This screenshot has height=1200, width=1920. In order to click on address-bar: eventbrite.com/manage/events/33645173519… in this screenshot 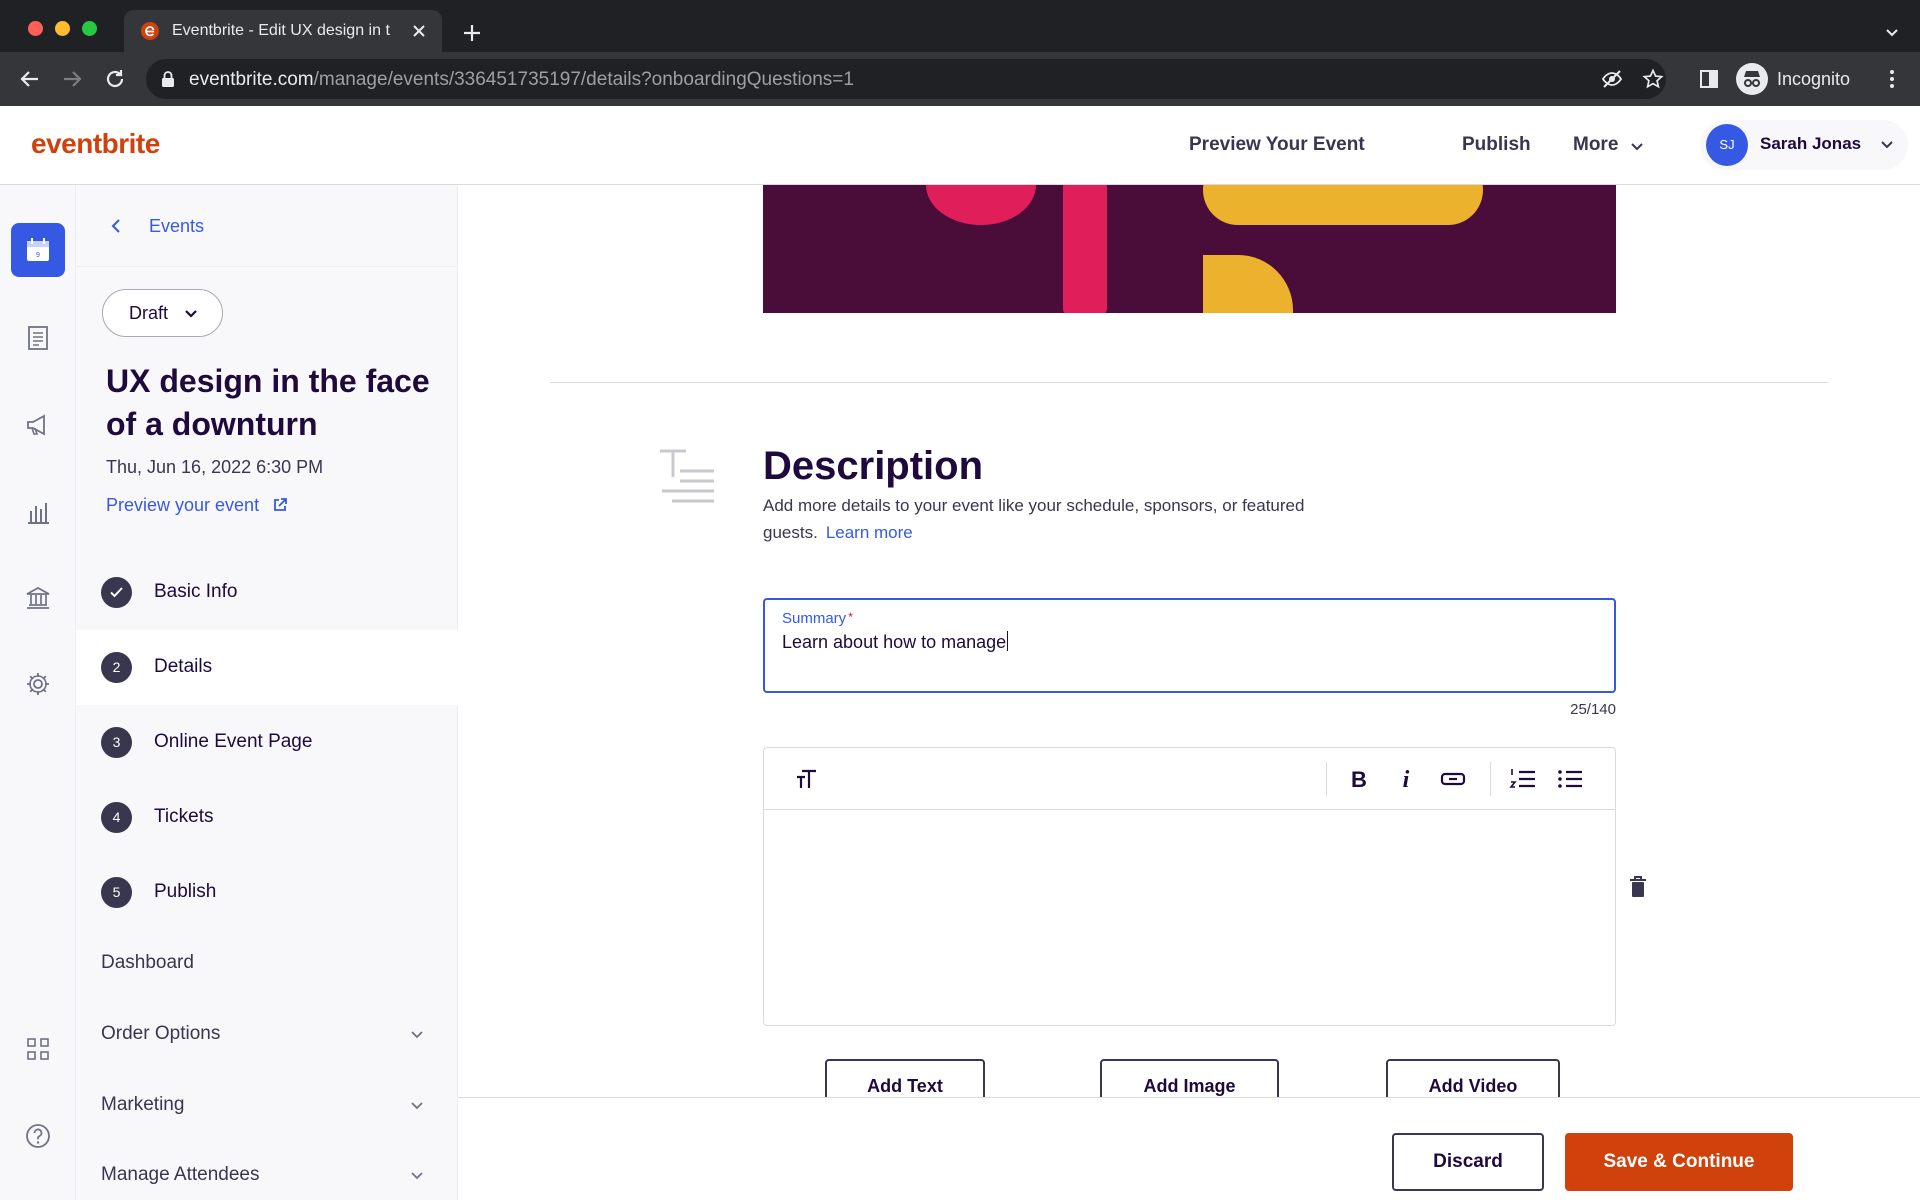, I will do `click(906, 79)`.